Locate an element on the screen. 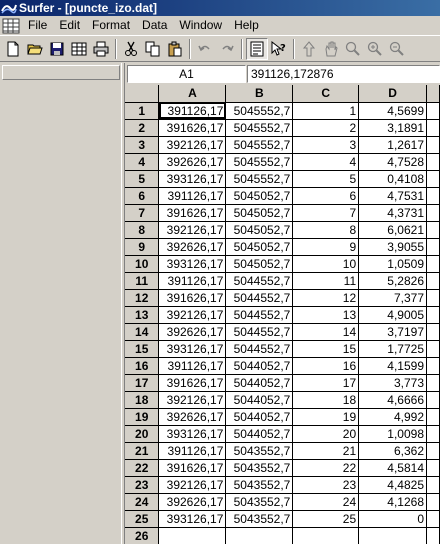 The height and width of the screenshot is (544, 440). grid-cell: 16 is located at coordinates (326, 366).